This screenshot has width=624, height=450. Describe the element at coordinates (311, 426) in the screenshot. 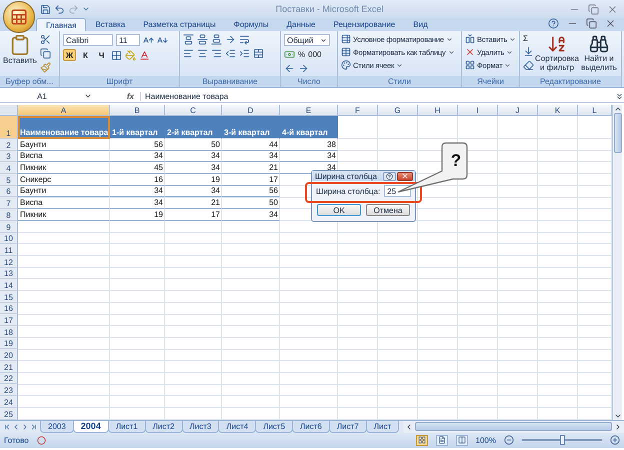

I see `sheet-tab: Лист6` at that location.